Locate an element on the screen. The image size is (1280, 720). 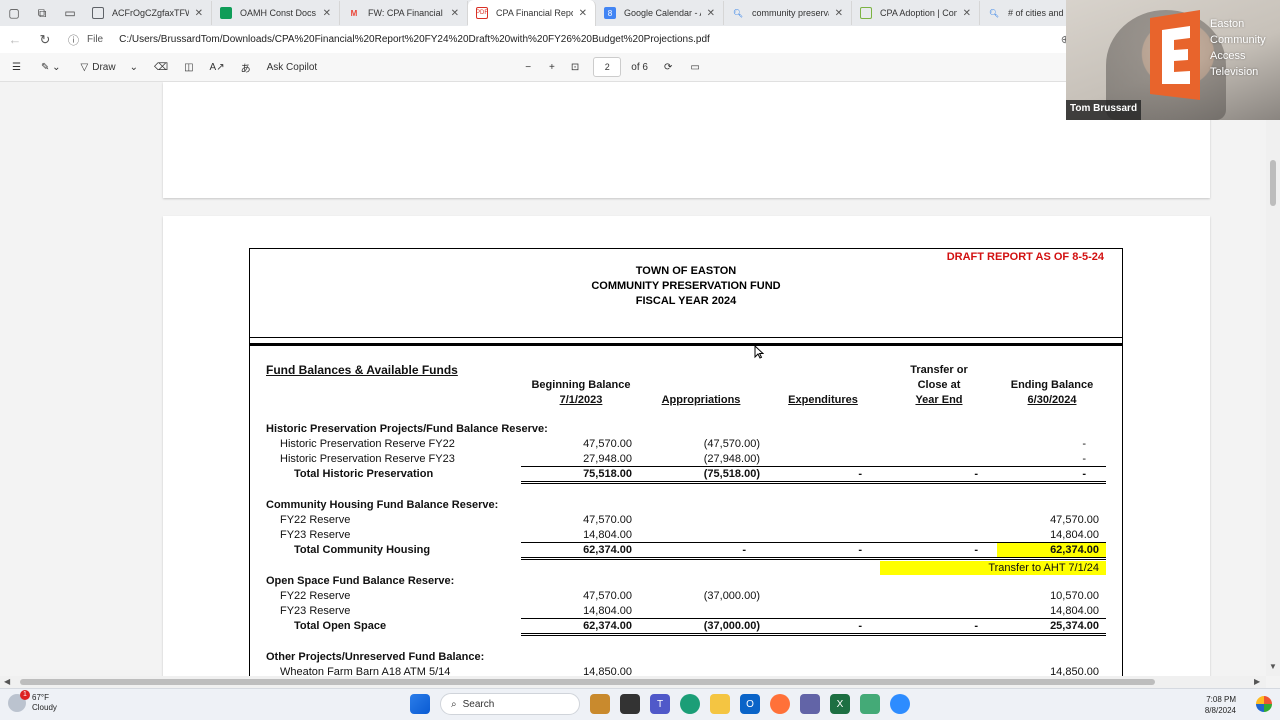
fit-page-icon: ⊡ is located at coordinates (575, 67).